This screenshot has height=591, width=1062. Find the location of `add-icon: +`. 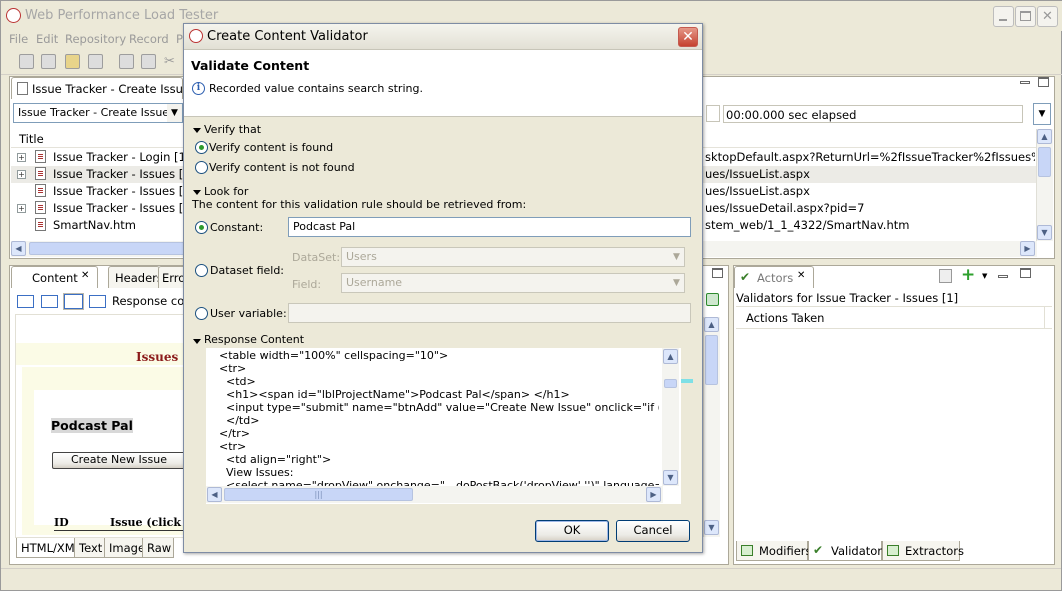

add-icon: + is located at coordinates (968, 275).